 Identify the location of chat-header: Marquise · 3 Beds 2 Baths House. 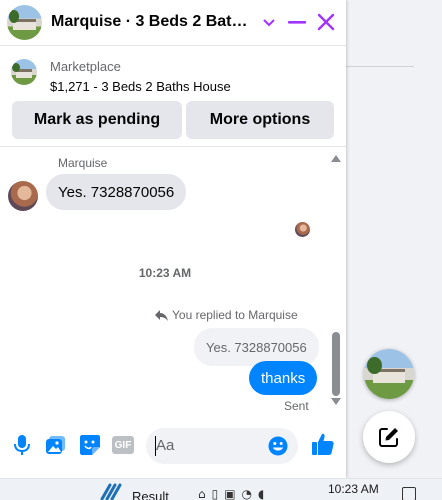
(173, 23).